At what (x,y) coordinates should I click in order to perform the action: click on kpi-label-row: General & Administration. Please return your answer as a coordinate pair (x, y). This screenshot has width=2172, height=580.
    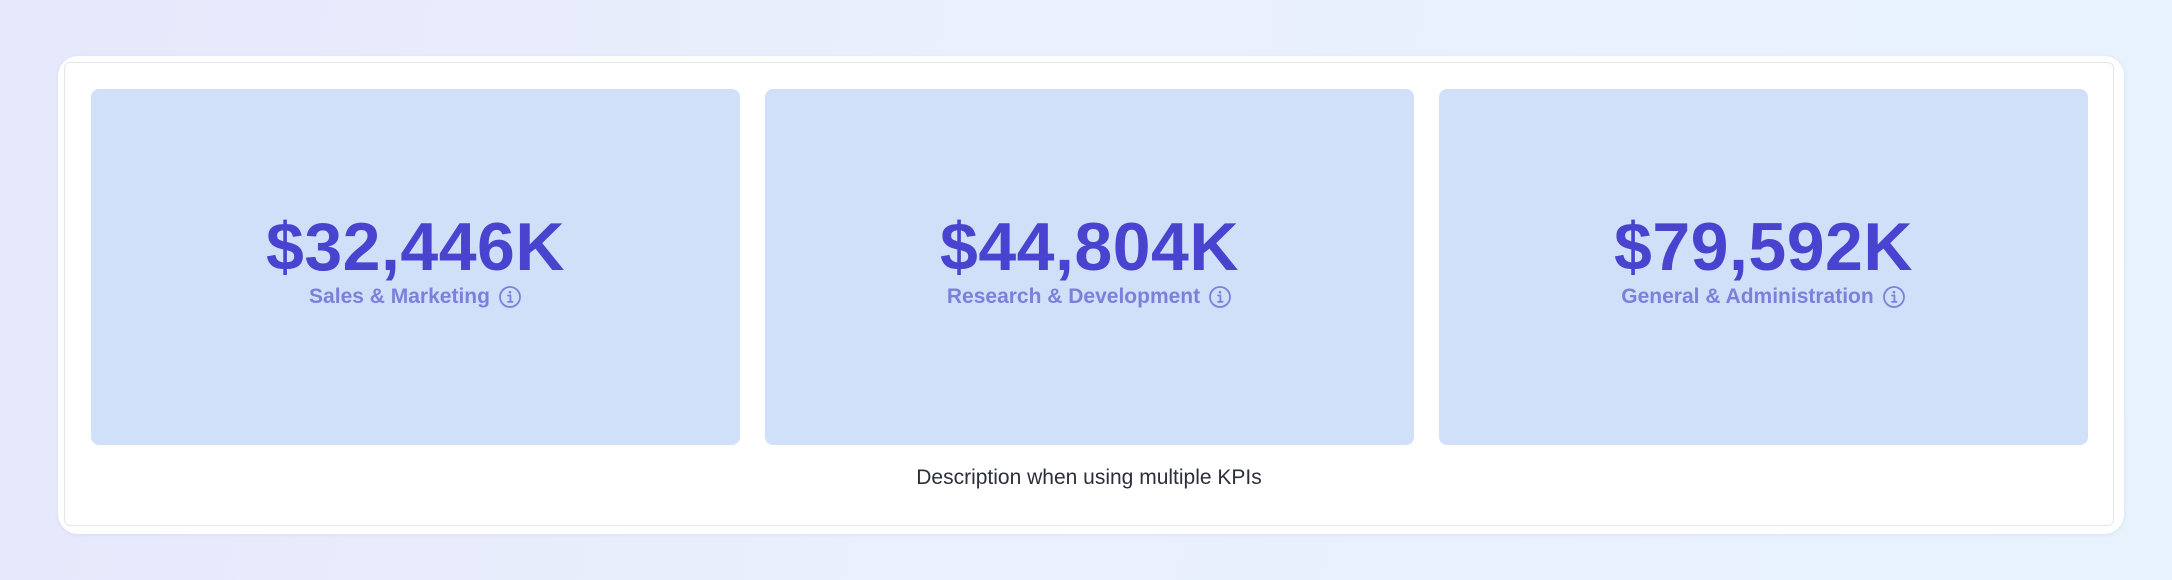
    Looking at the image, I should click on (1763, 297).